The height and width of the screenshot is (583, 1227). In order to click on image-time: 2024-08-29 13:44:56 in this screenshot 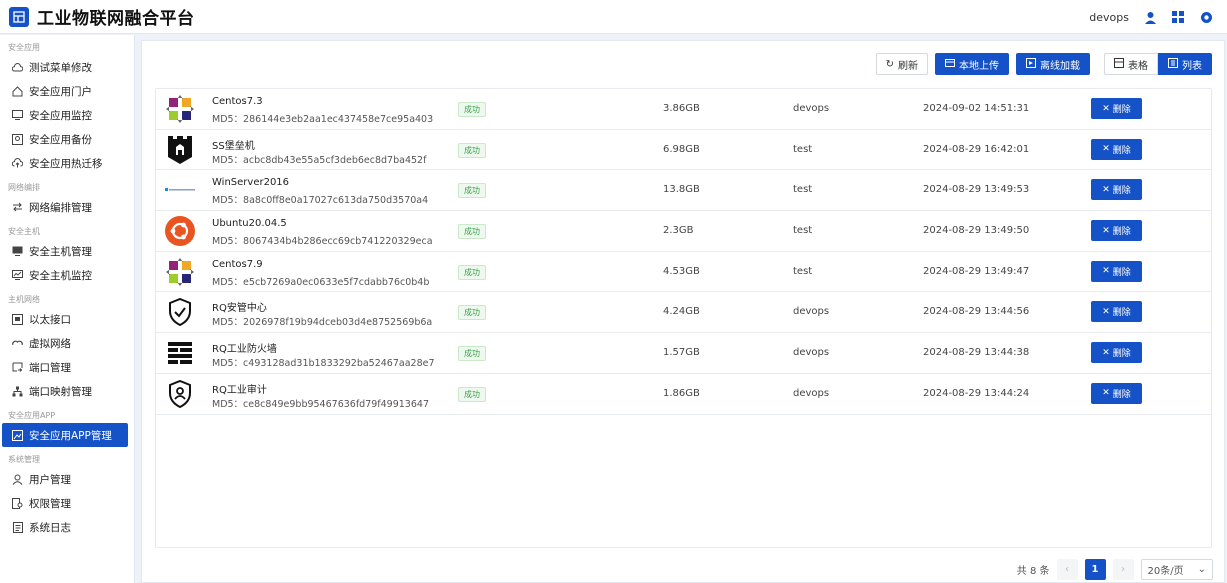, I will do `click(976, 312)`.